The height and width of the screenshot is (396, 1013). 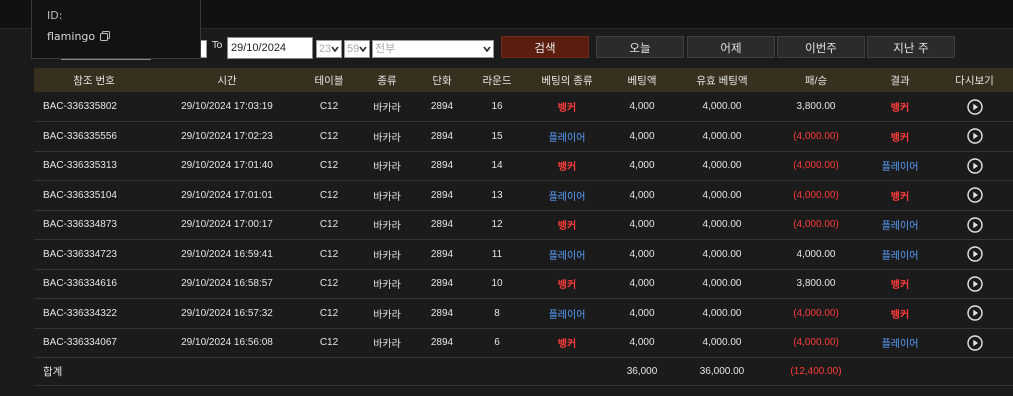 I want to click on search-button: 검색, so click(x=545, y=47).